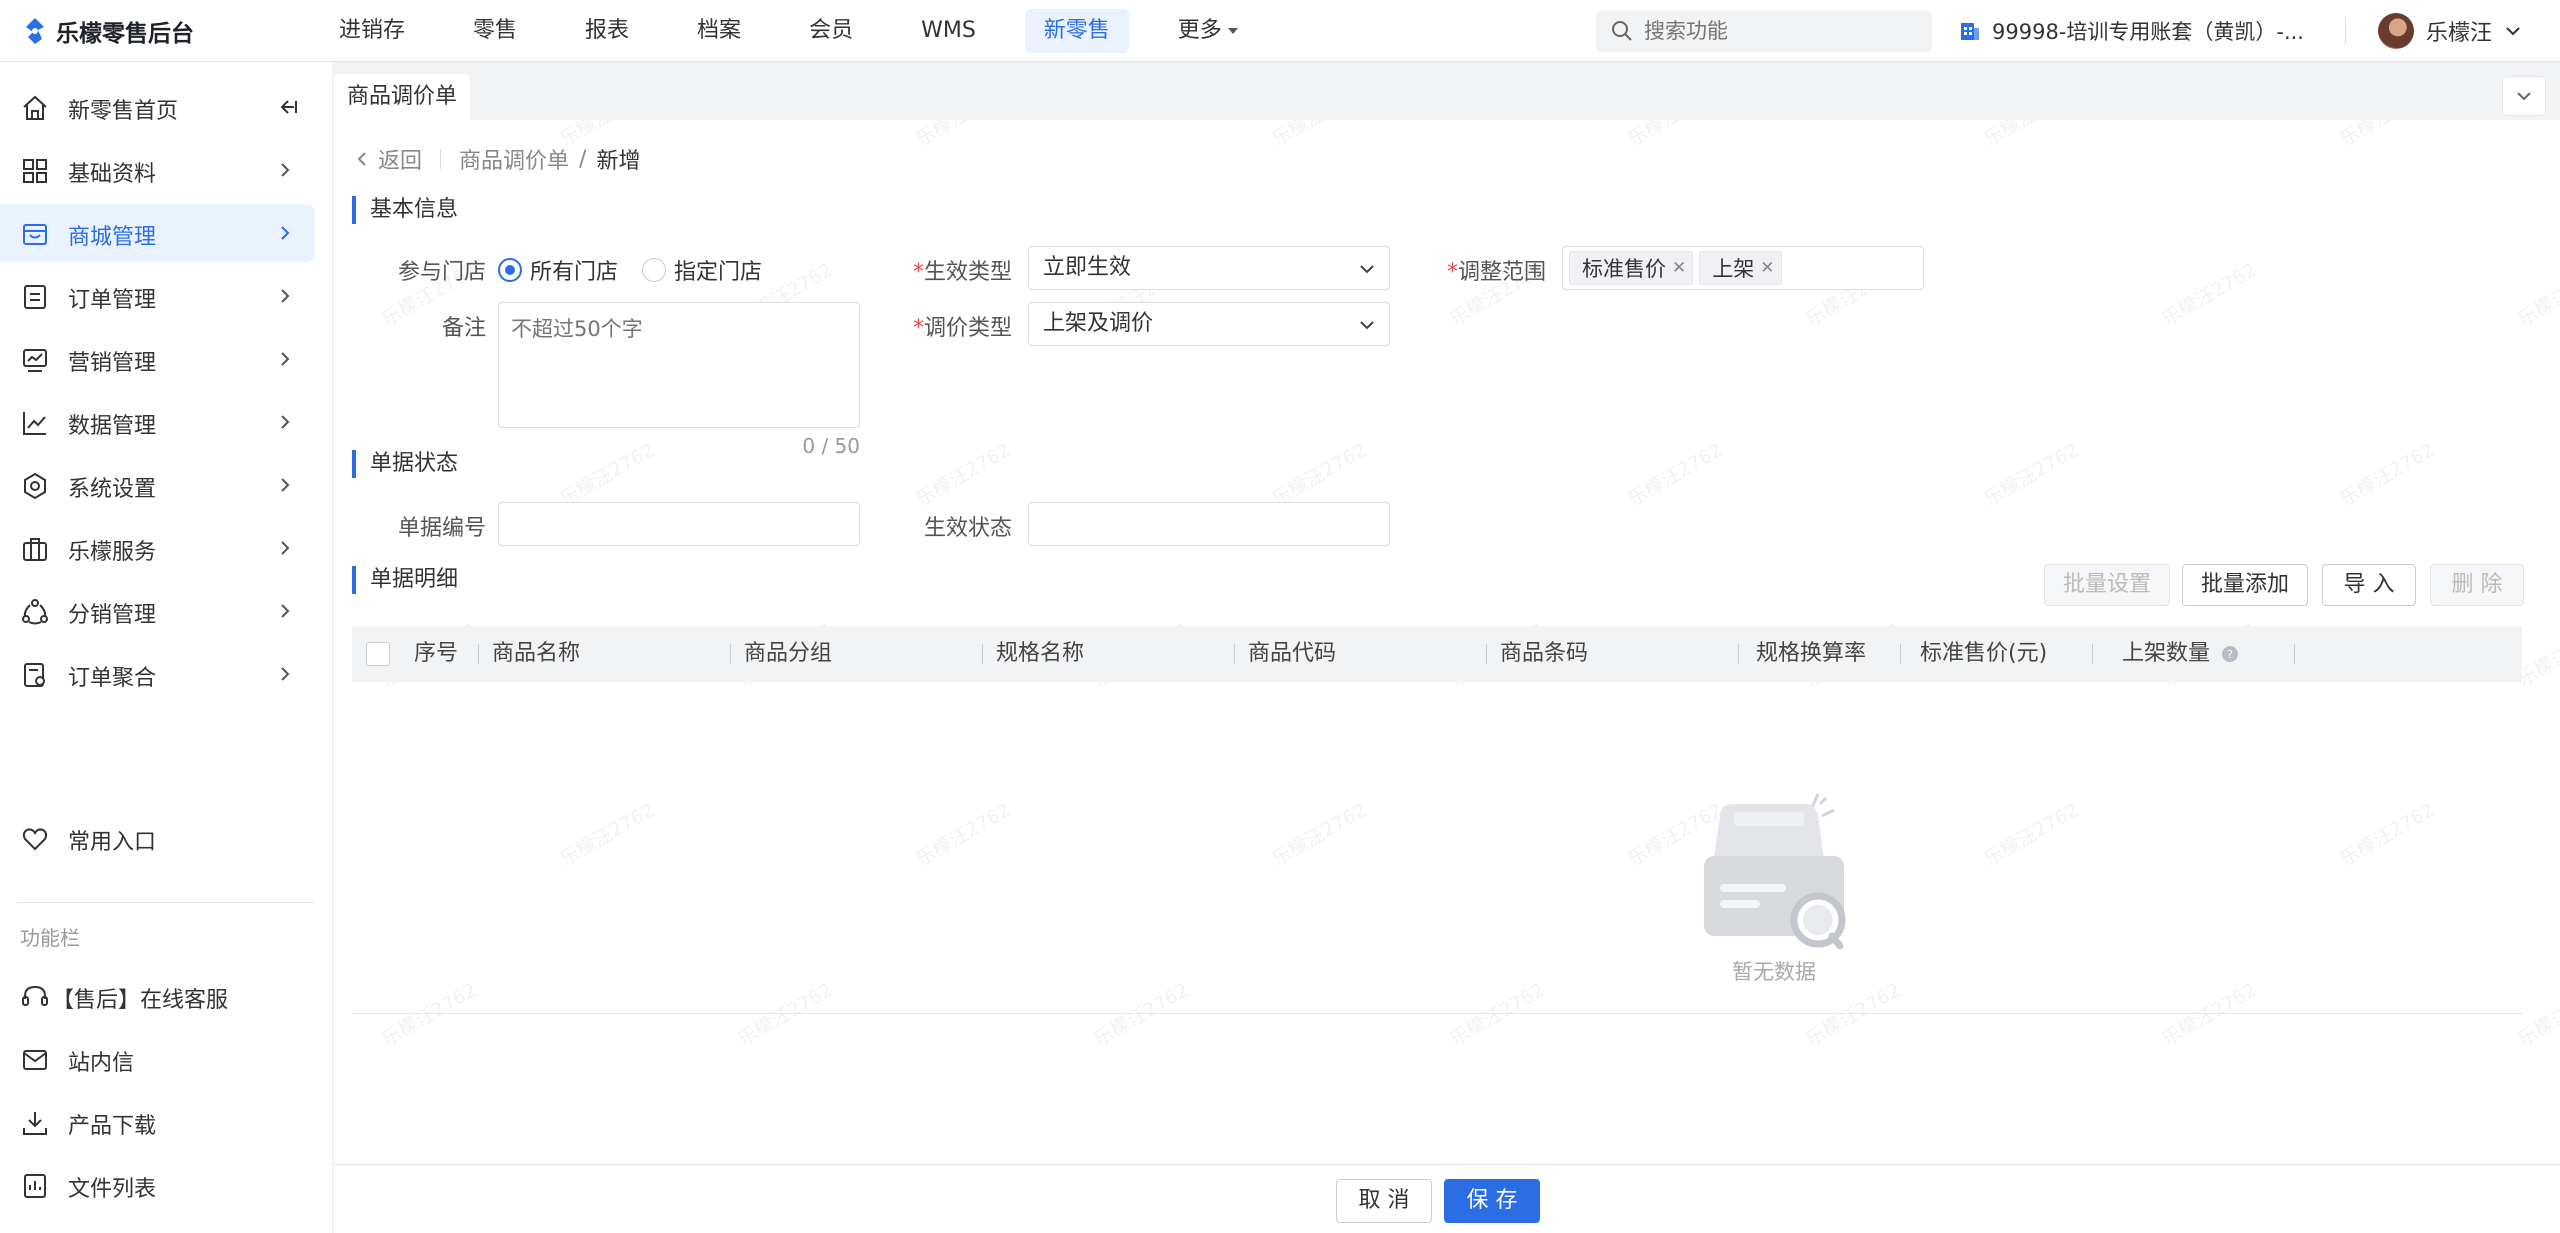 The height and width of the screenshot is (1233, 2560). I want to click on radio-label: 所有门店, so click(574, 272).